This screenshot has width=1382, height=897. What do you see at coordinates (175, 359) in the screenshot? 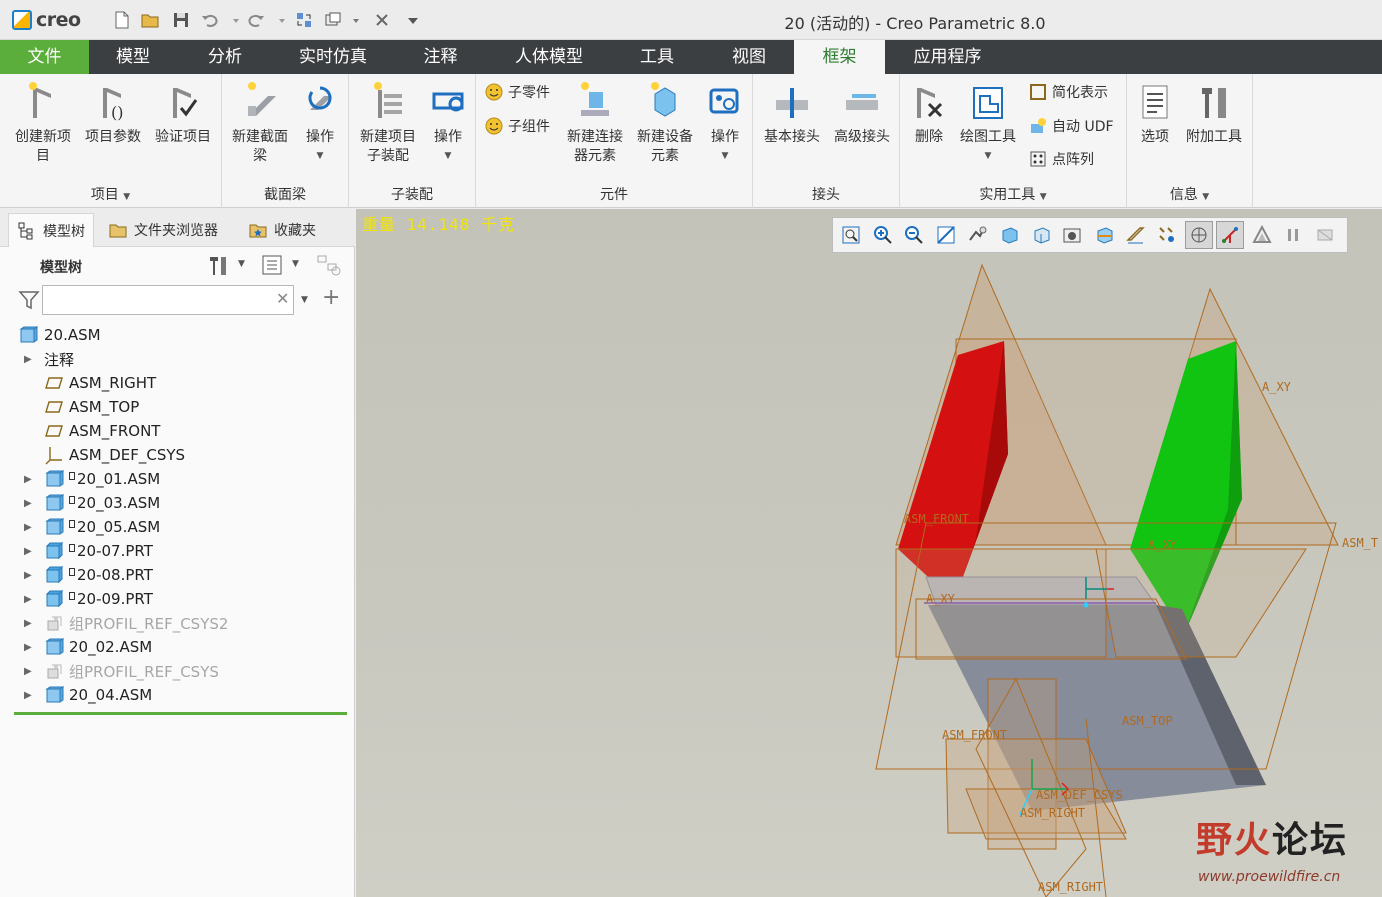
I see `tree-item: ▶ 注释` at bounding box center [175, 359].